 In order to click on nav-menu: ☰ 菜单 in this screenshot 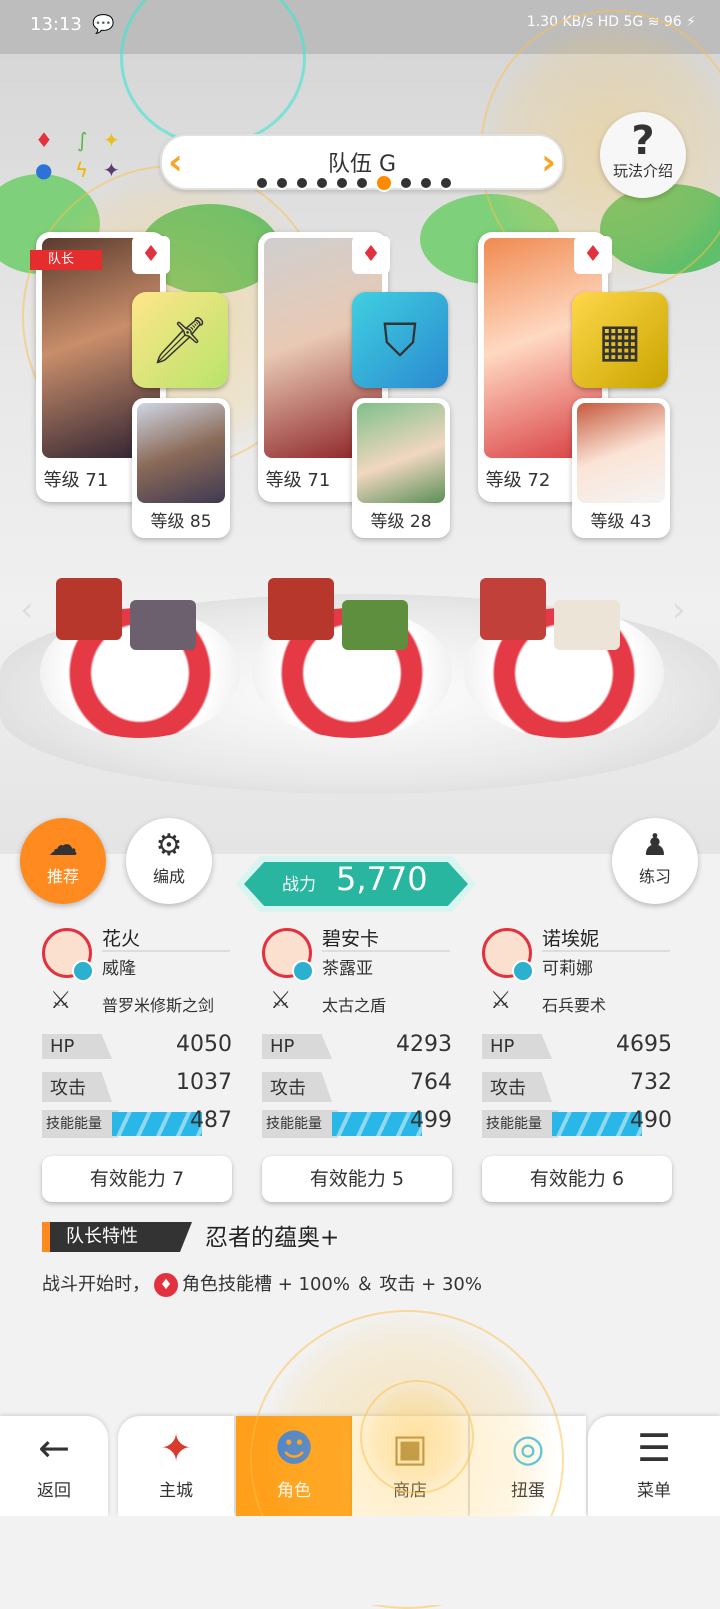, I will do `click(654, 1466)`.